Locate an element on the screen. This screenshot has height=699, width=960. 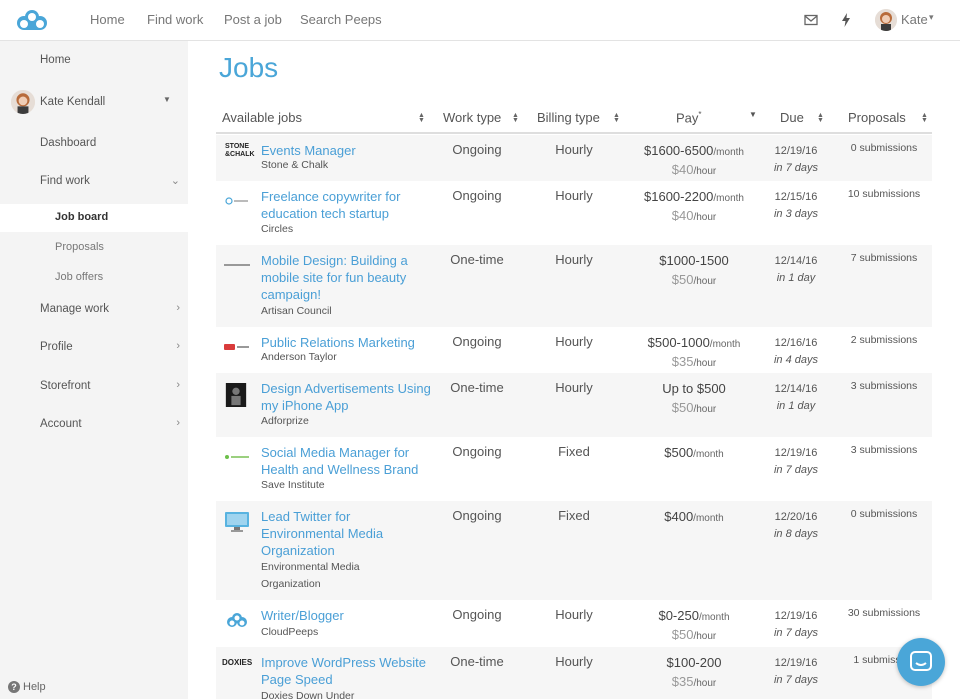
pay-cell: $500-1000/month $35/hour is located at coordinates (694, 353).